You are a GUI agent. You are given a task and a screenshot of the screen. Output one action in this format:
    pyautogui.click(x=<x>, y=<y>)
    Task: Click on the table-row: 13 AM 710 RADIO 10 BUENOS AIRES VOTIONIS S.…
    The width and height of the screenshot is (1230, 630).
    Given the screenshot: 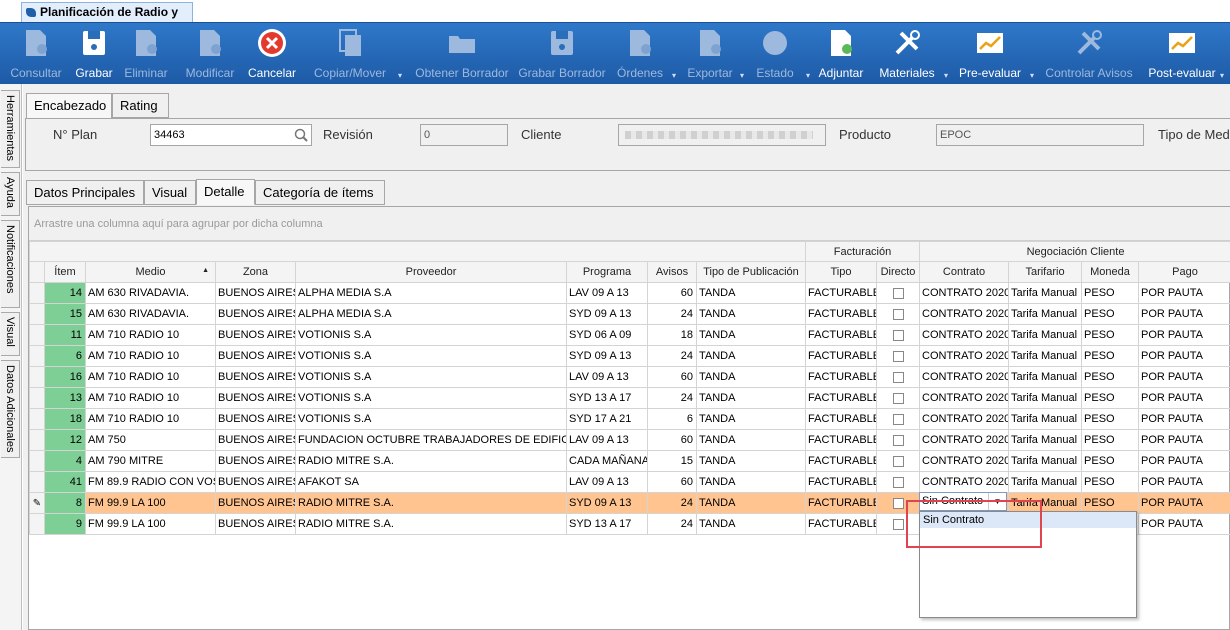 What is the action you would take?
    pyautogui.click(x=629, y=398)
    